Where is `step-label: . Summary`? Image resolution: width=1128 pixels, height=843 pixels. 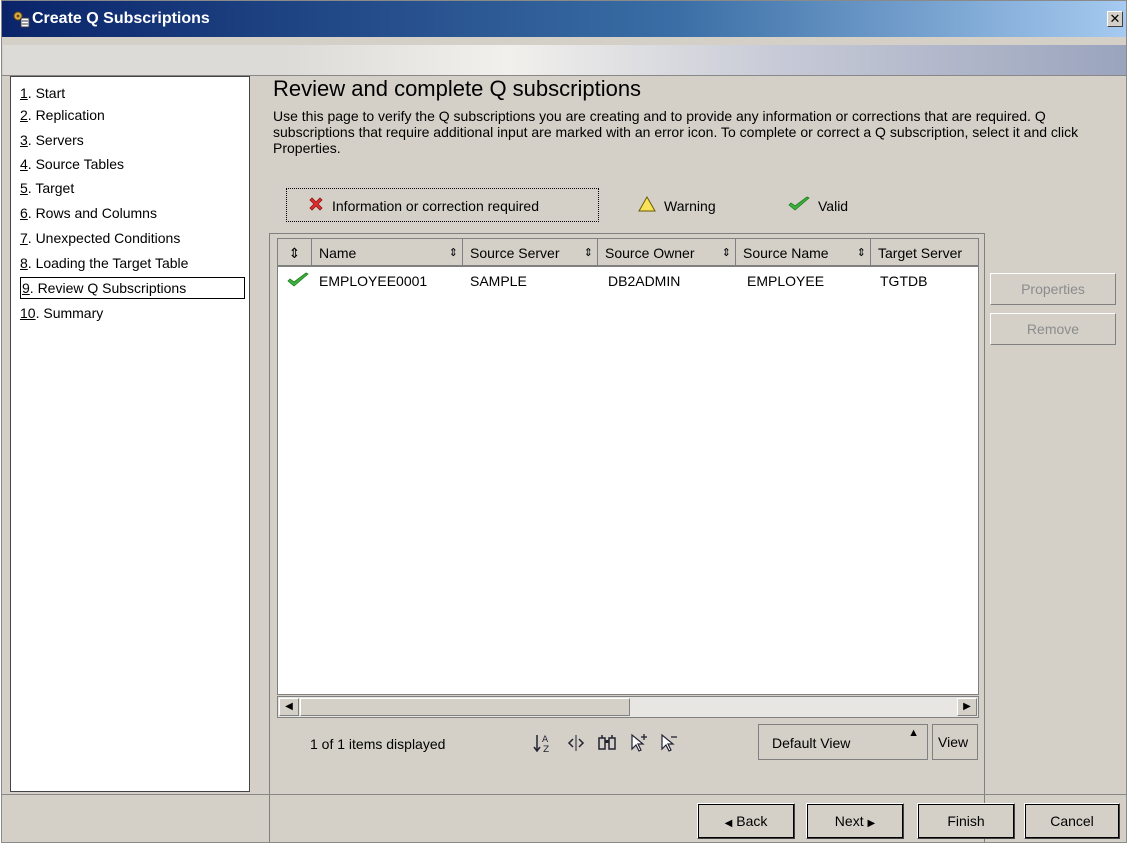 step-label: . Summary is located at coordinates (69, 313).